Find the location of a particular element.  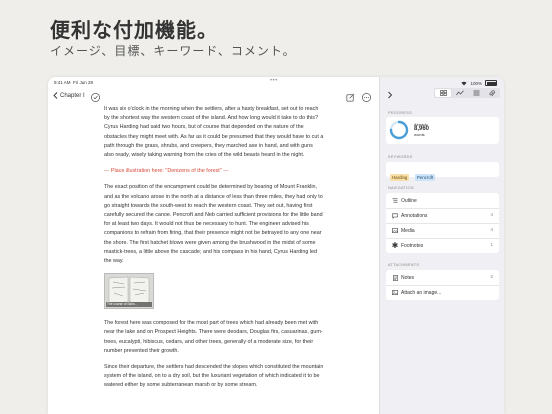

keyword-tag: Harding is located at coordinates (400, 177).